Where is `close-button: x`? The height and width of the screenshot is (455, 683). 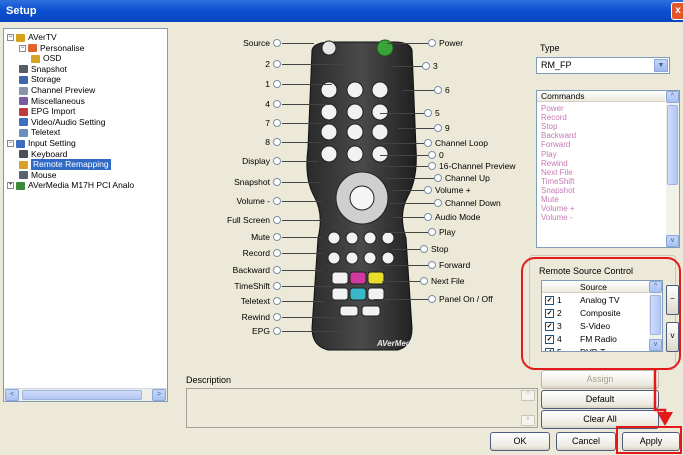 close-button: x is located at coordinates (677, 11).